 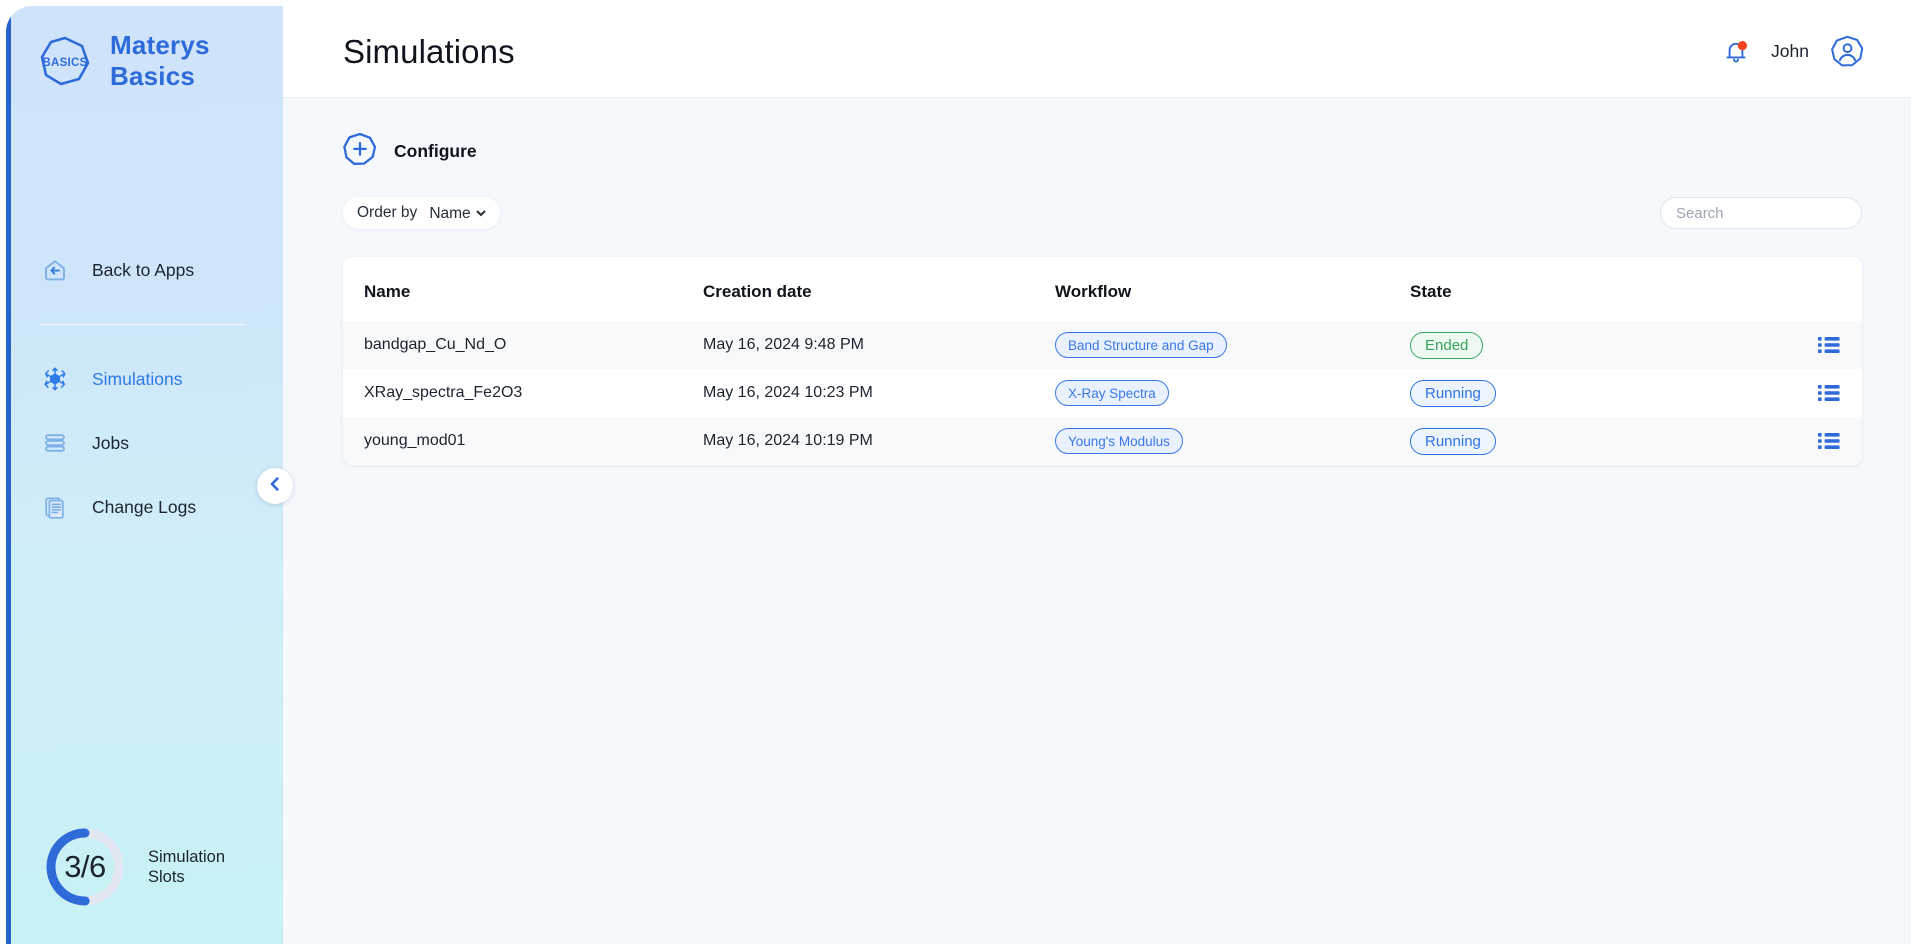 What do you see at coordinates (523, 441) in the screenshot?
I see `cell-name: young_mod01` at bounding box center [523, 441].